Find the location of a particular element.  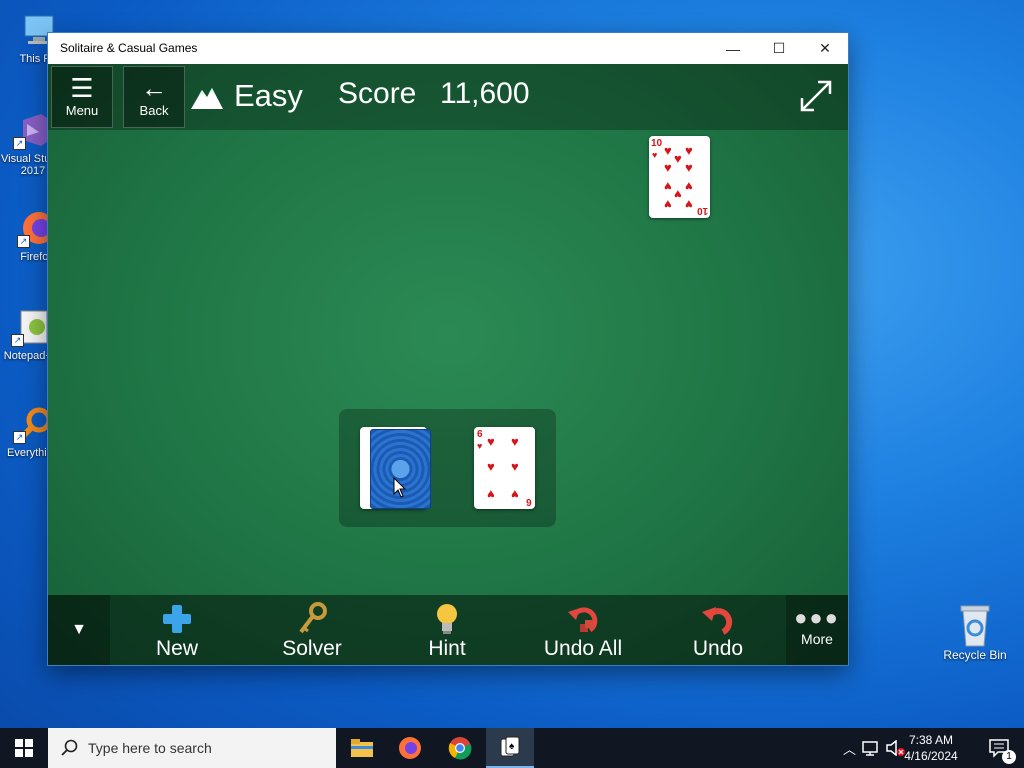

taskbar-solitaire: ♠ is located at coordinates (510, 748).